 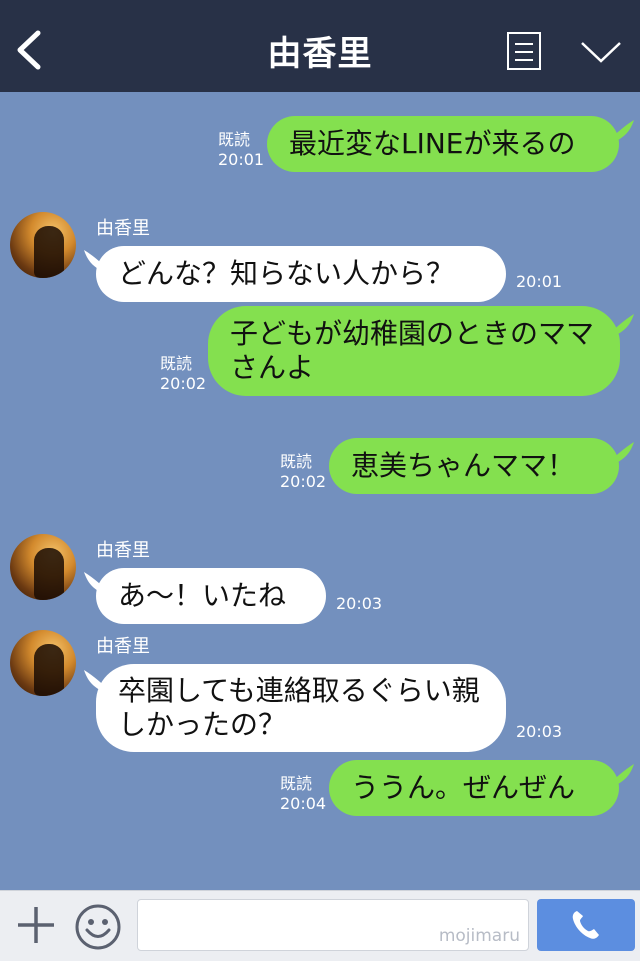 I want to click on call-button, so click(x=586, y=925).